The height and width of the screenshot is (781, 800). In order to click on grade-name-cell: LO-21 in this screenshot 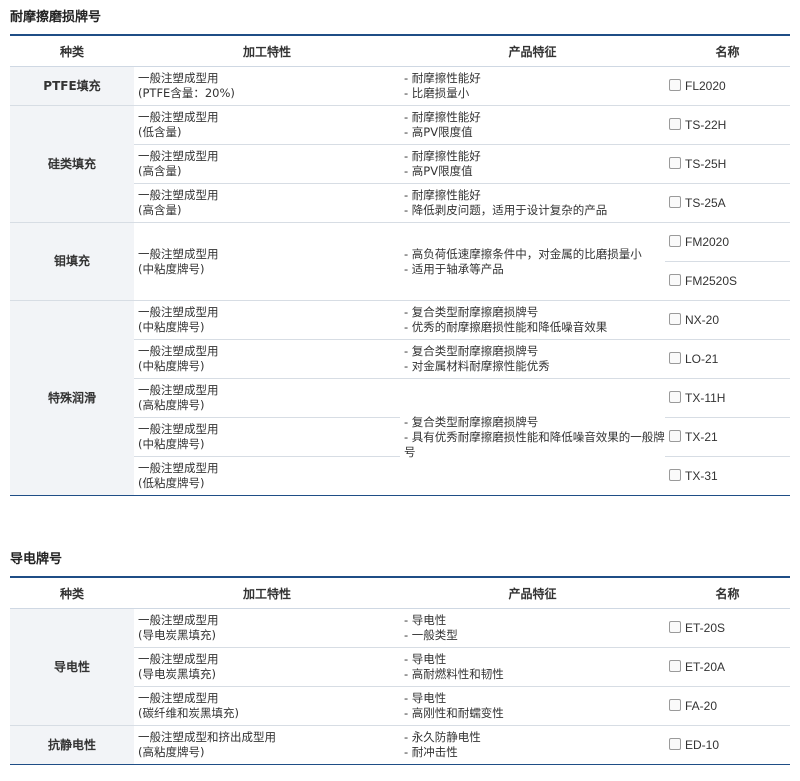, I will do `click(727, 359)`.